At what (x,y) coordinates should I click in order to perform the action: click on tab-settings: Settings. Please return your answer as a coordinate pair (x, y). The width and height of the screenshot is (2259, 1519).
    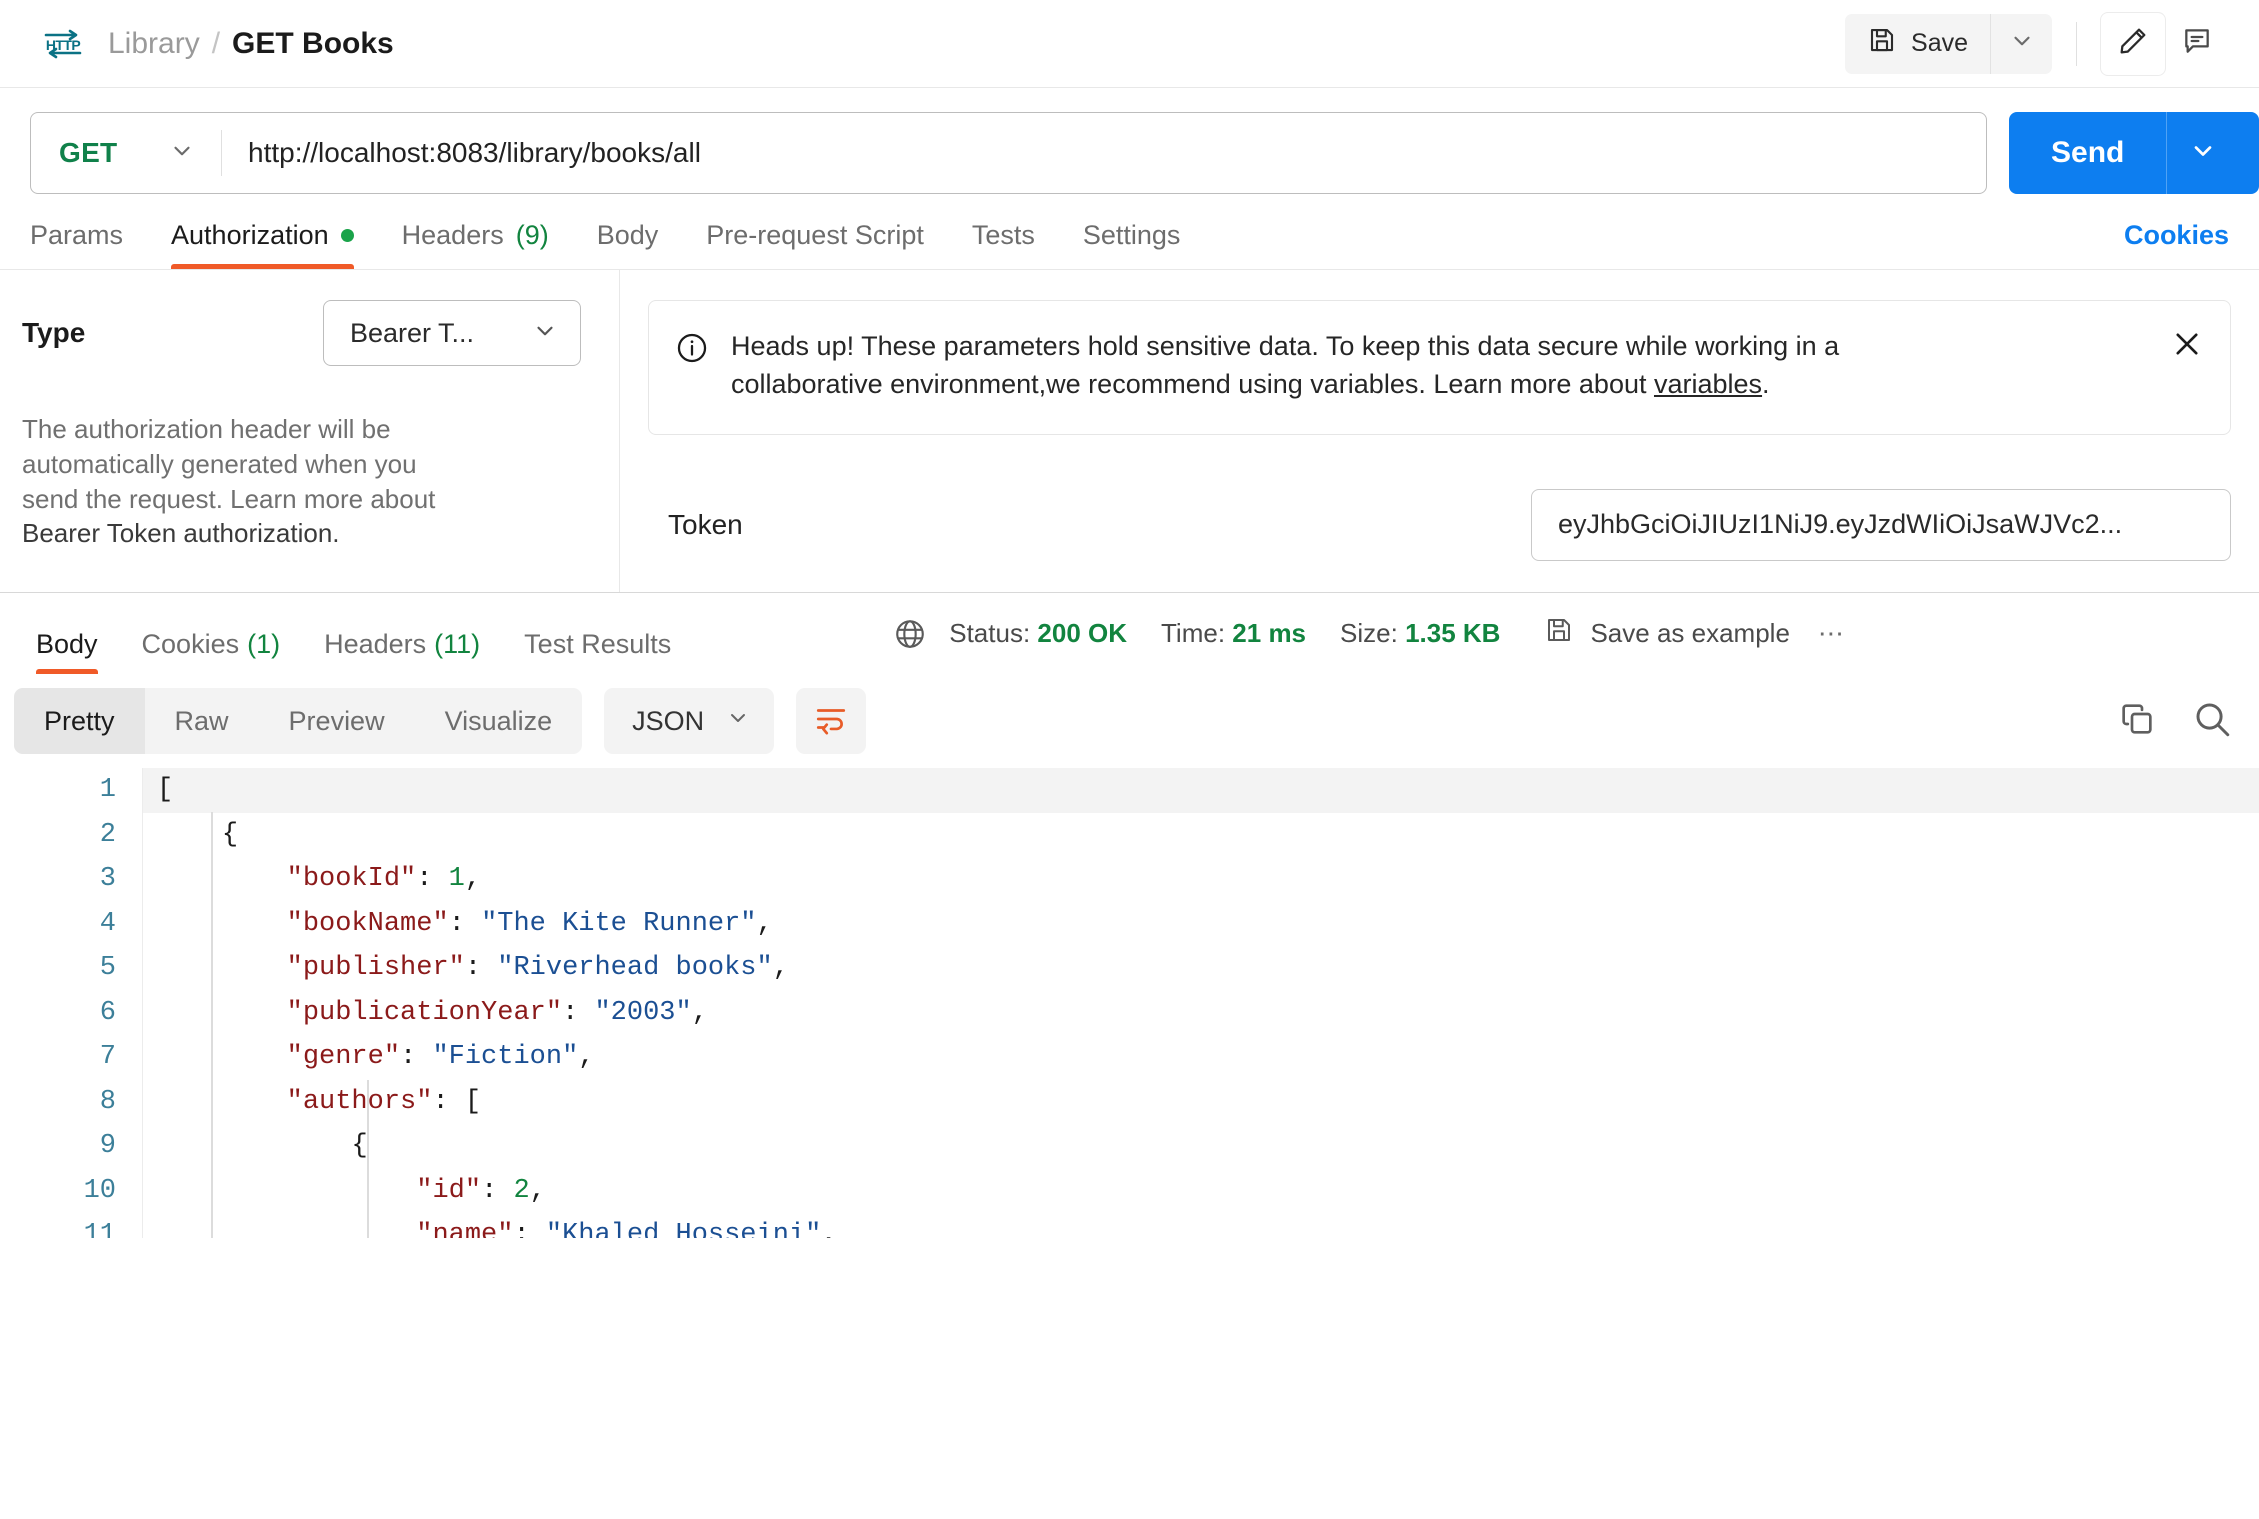
    Looking at the image, I should click on (1132, 244).